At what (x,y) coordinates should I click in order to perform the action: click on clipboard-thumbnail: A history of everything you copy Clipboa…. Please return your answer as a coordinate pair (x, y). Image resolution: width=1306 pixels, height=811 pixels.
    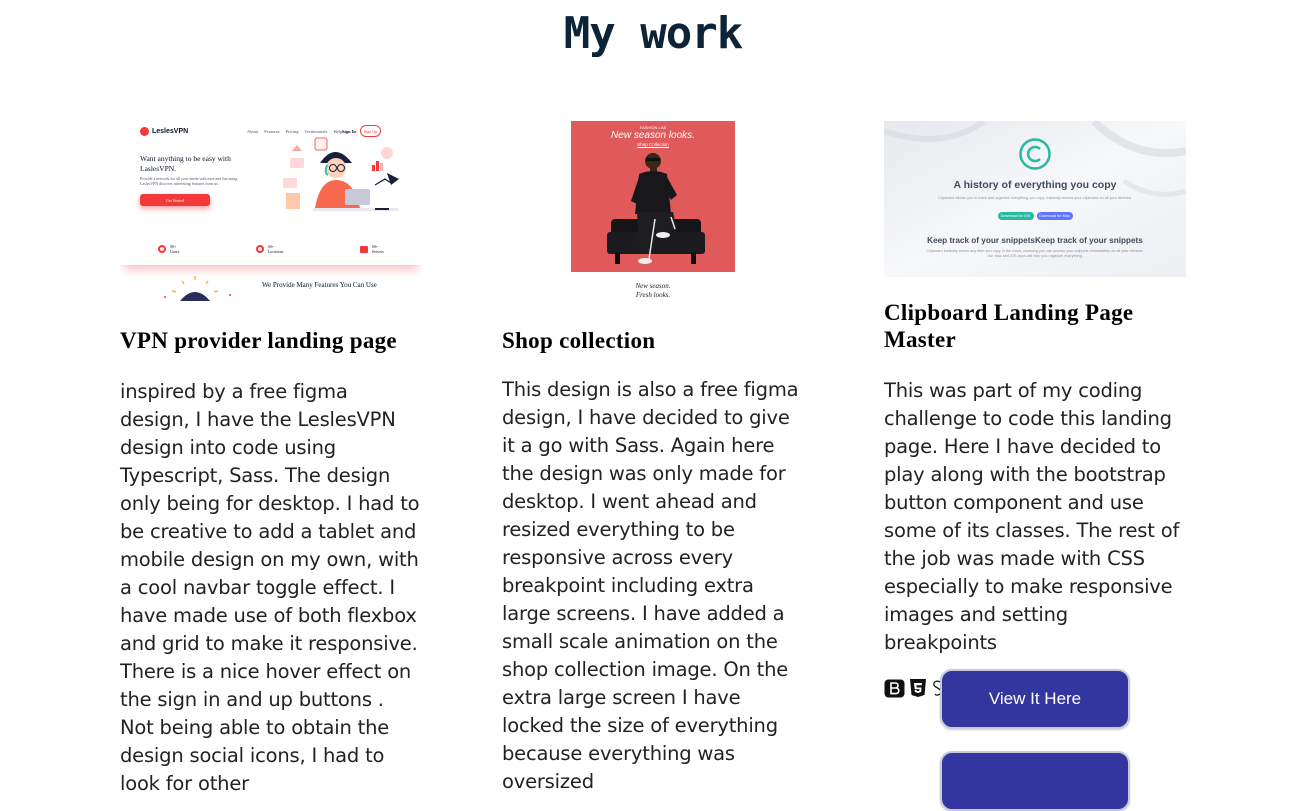
    Looking at the image, I should click on (1035, 199).